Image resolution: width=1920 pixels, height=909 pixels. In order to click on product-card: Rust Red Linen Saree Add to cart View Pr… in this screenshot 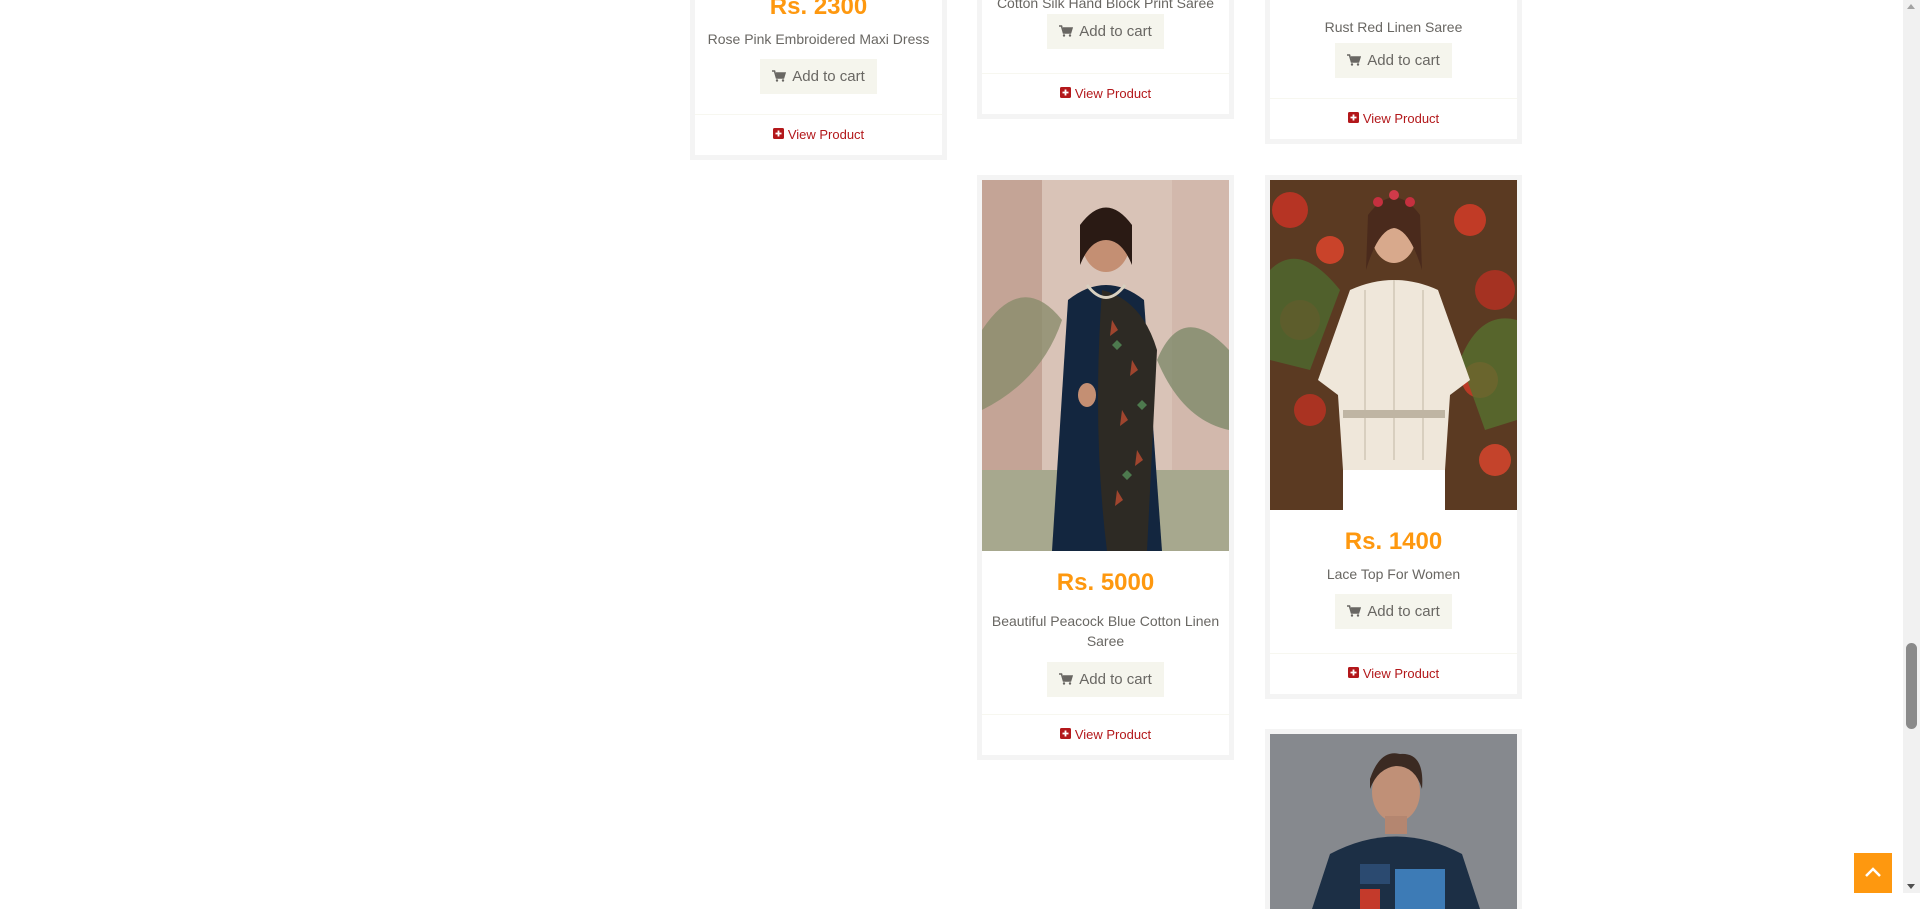, I will do `click(1393, 72)`.